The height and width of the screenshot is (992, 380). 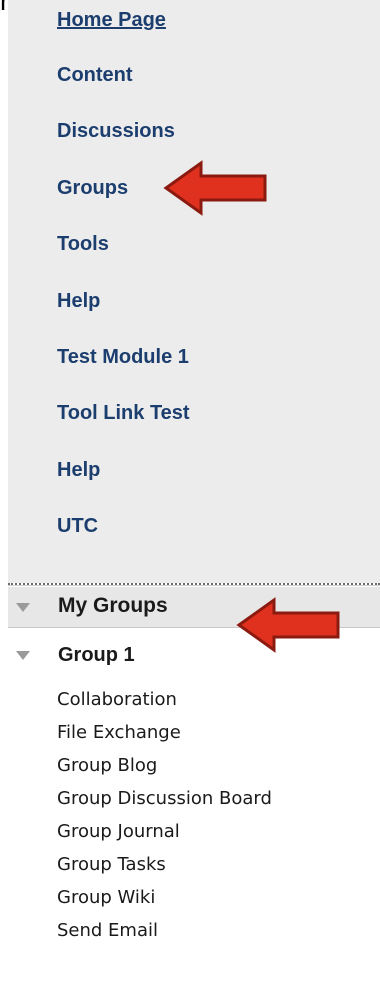 What do you see at coordinates (111, 864) in the screenshot?
I see `group-tool-group-tasks: Group Tasks` at bounding box center [111, 864].